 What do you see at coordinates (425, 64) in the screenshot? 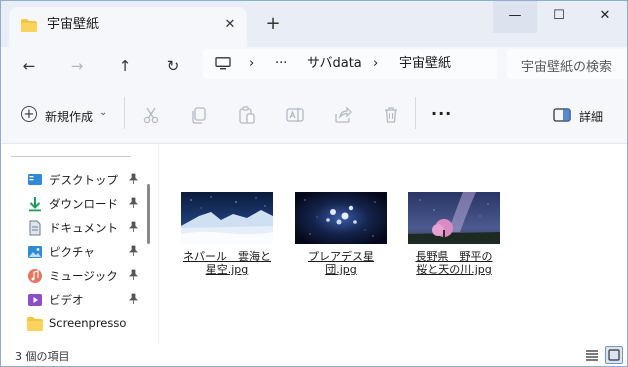
I see `breadcrumb-current-folder: 宇宙壁紙` at bounding box center [425, 64].